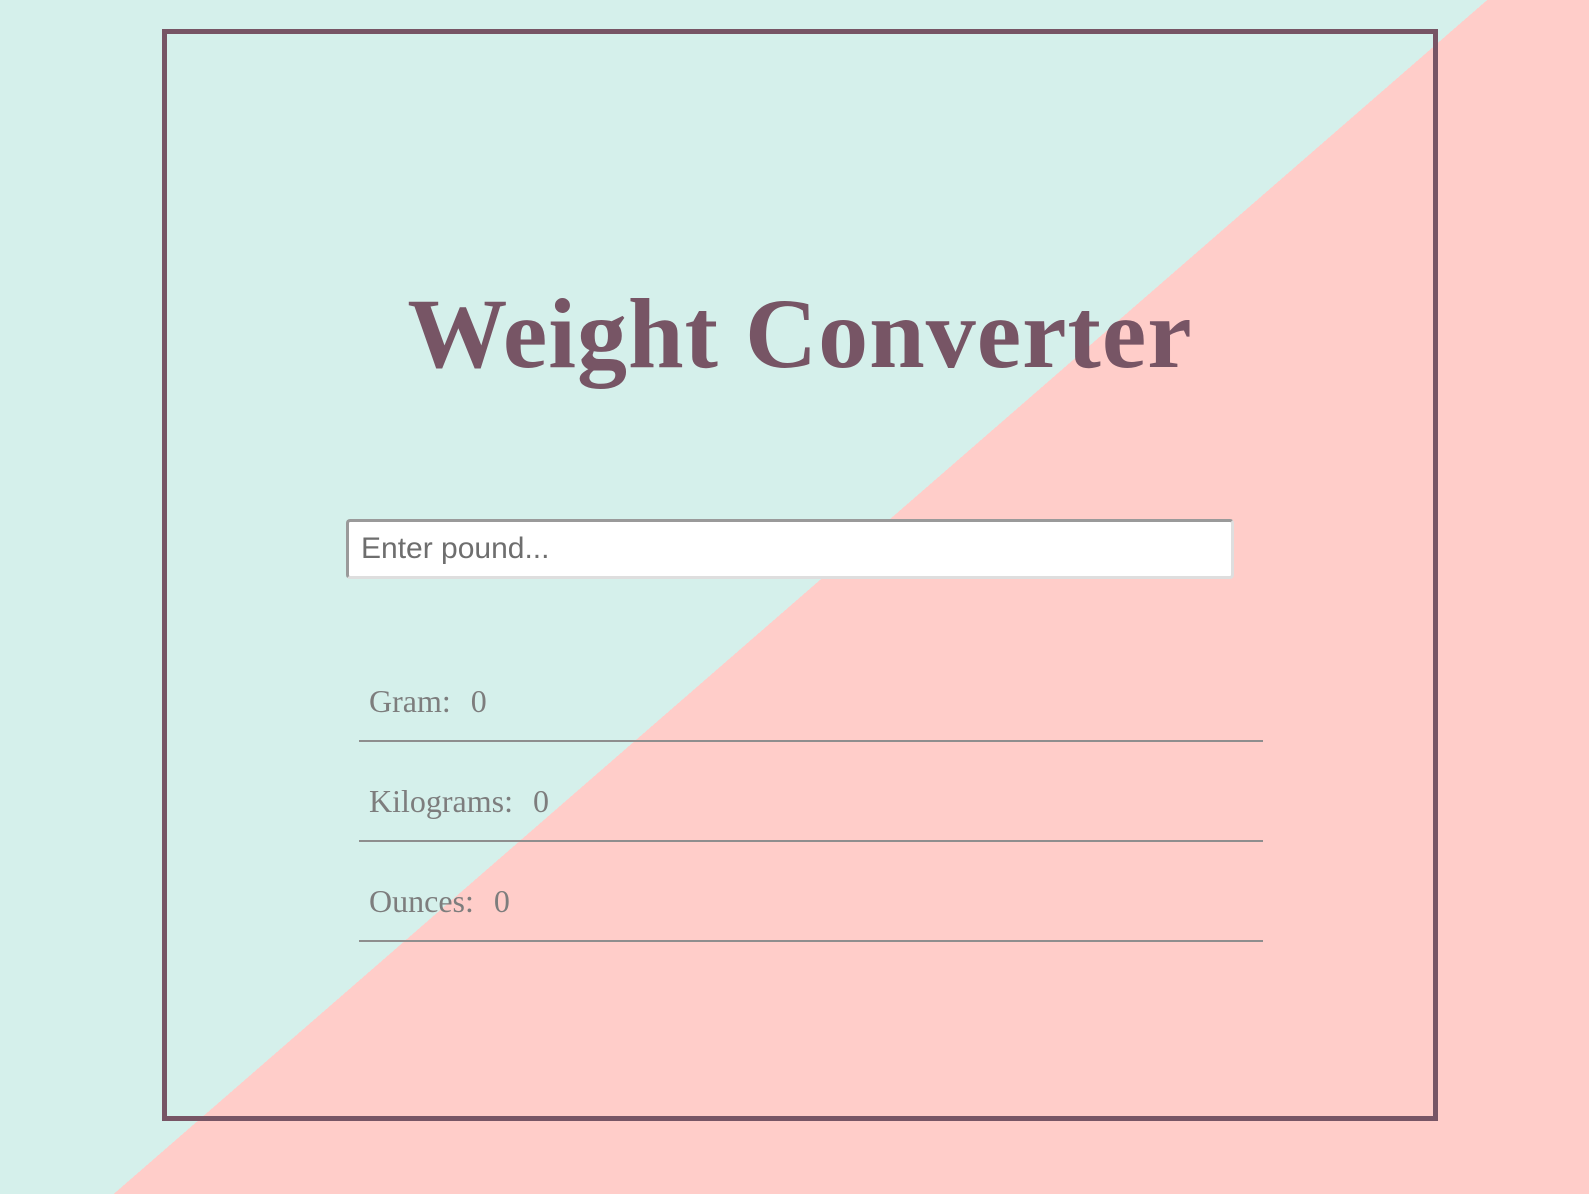 This screenshot has height=1194, width=1589. Describe the element at coordinates (421, 901) in the screenshot. I see `result-label-ounces: Ounces:` at that location.